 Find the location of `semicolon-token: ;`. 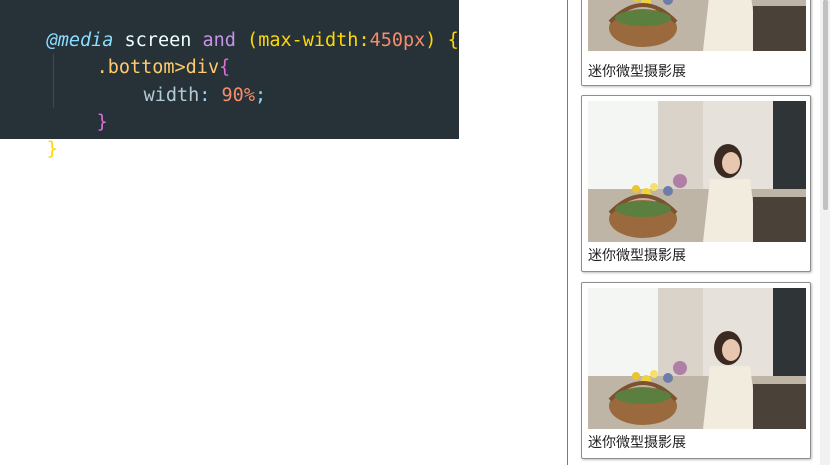

semicolon-token: ; is located at coordinates (260, 95).